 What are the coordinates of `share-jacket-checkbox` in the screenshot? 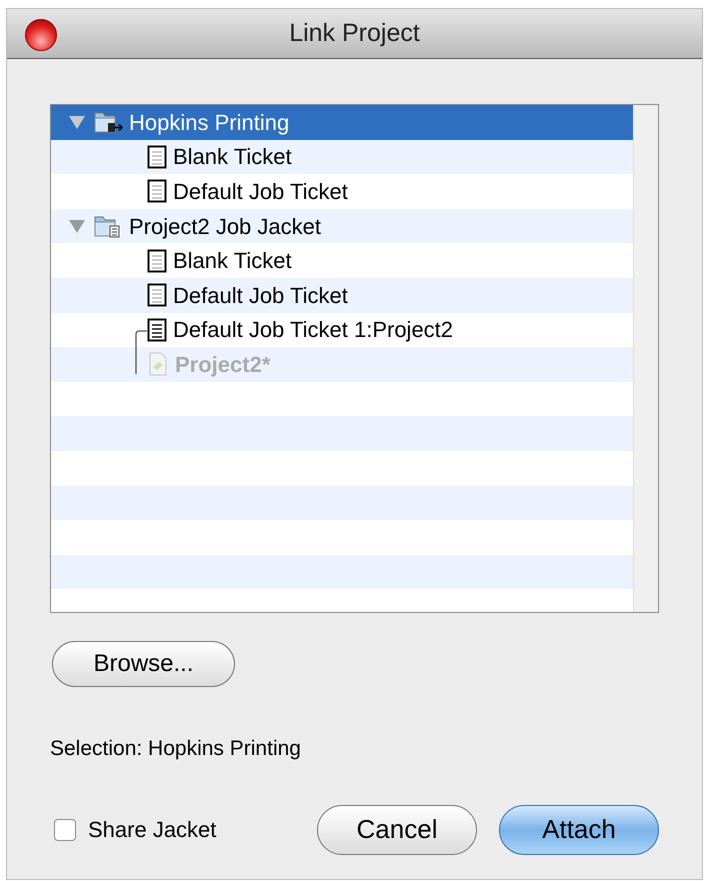 It's located at (65, 829).